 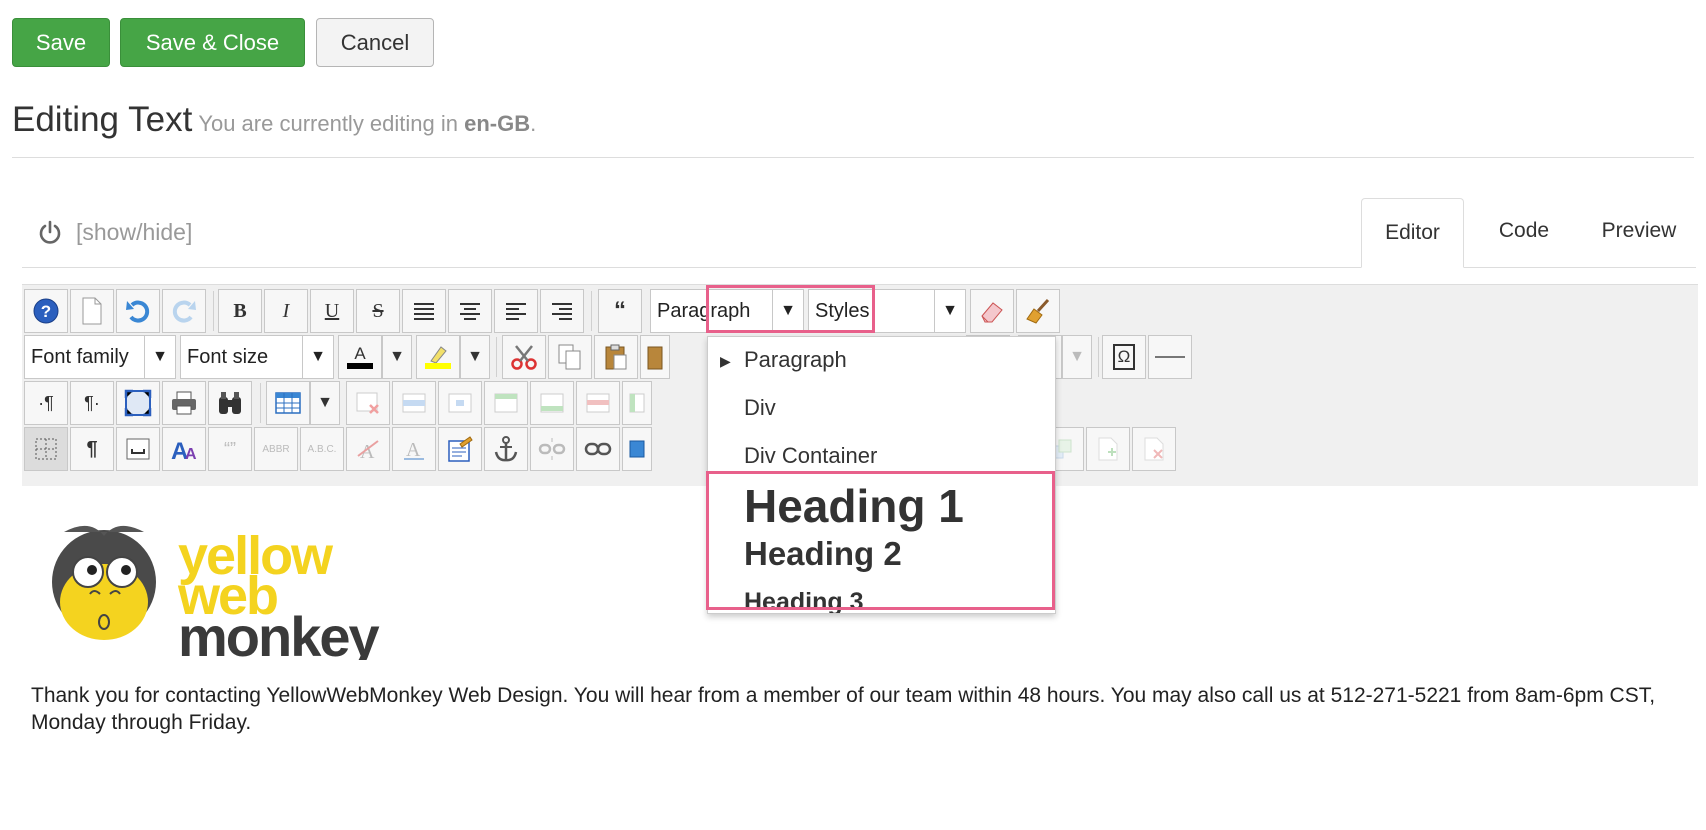 I want to click on anchor-button, so click(x=506, y=449).